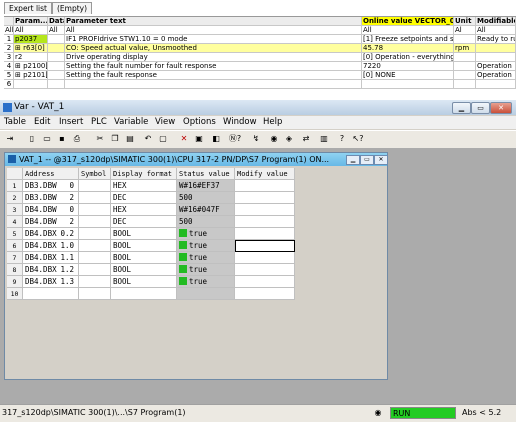  Describe the element at coordinates (272, 122) in the screenshot. I see `menu-help: Help` at that location.